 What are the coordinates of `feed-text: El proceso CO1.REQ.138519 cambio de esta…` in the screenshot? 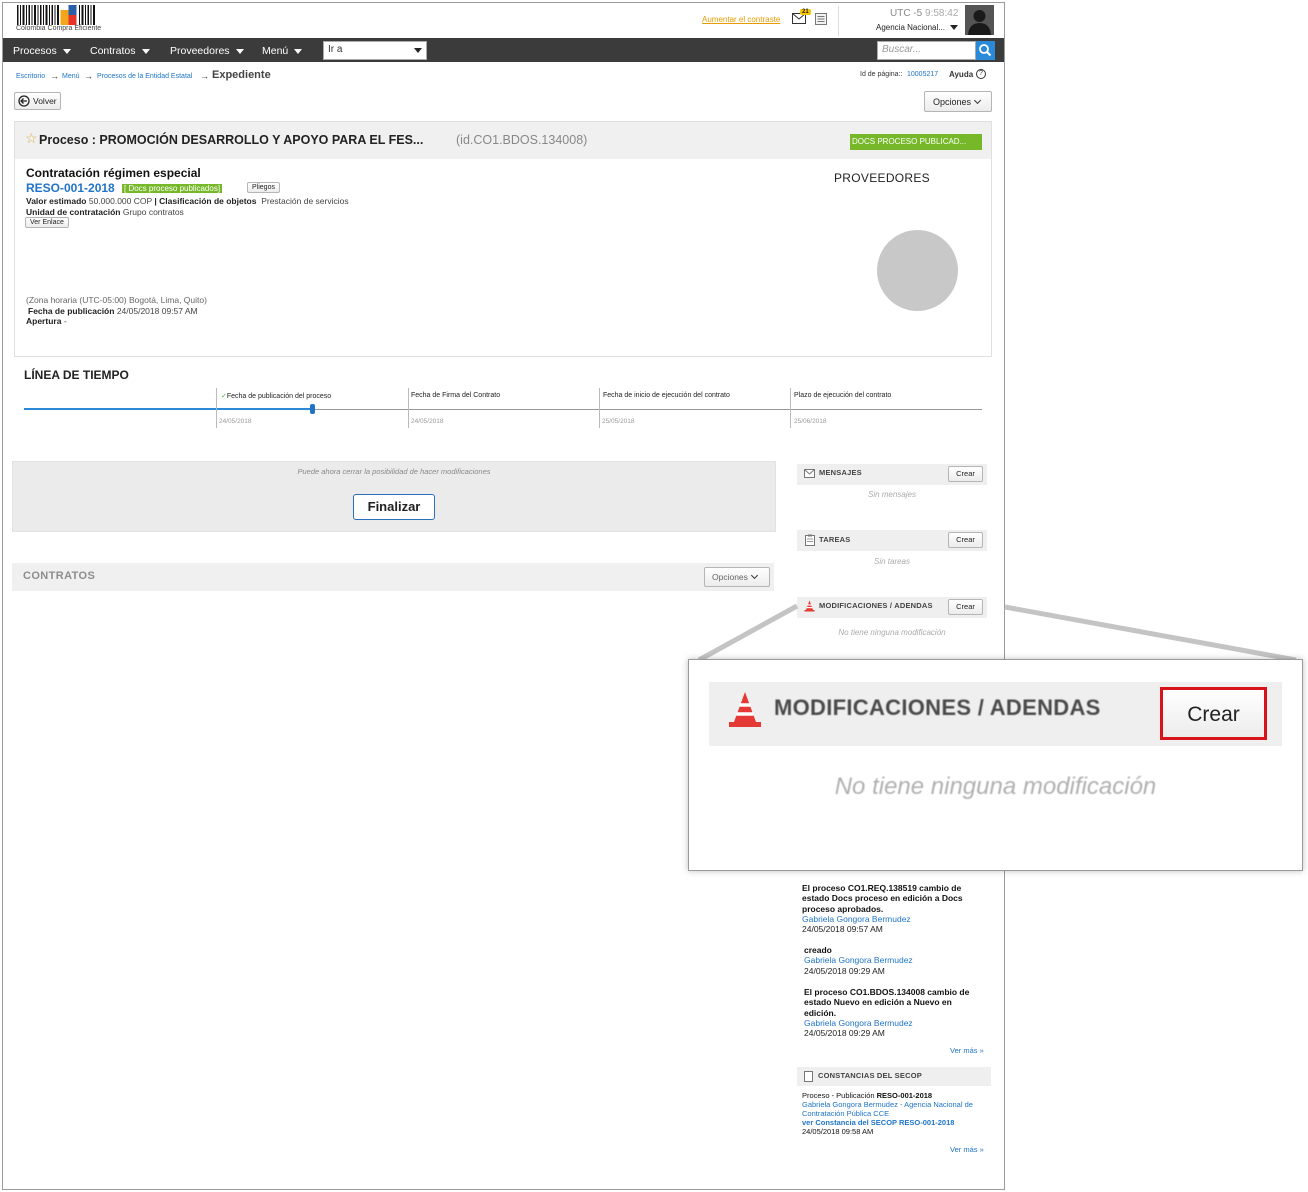 It's located at (882, 898).